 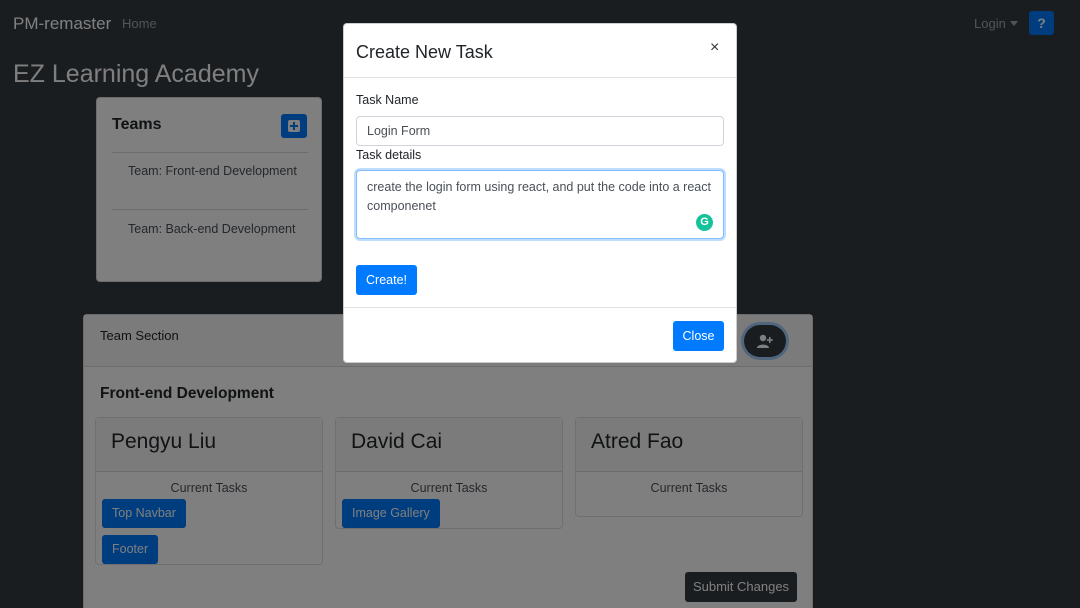 I want to click on close-icon: ×, so click(x=714, y=48).